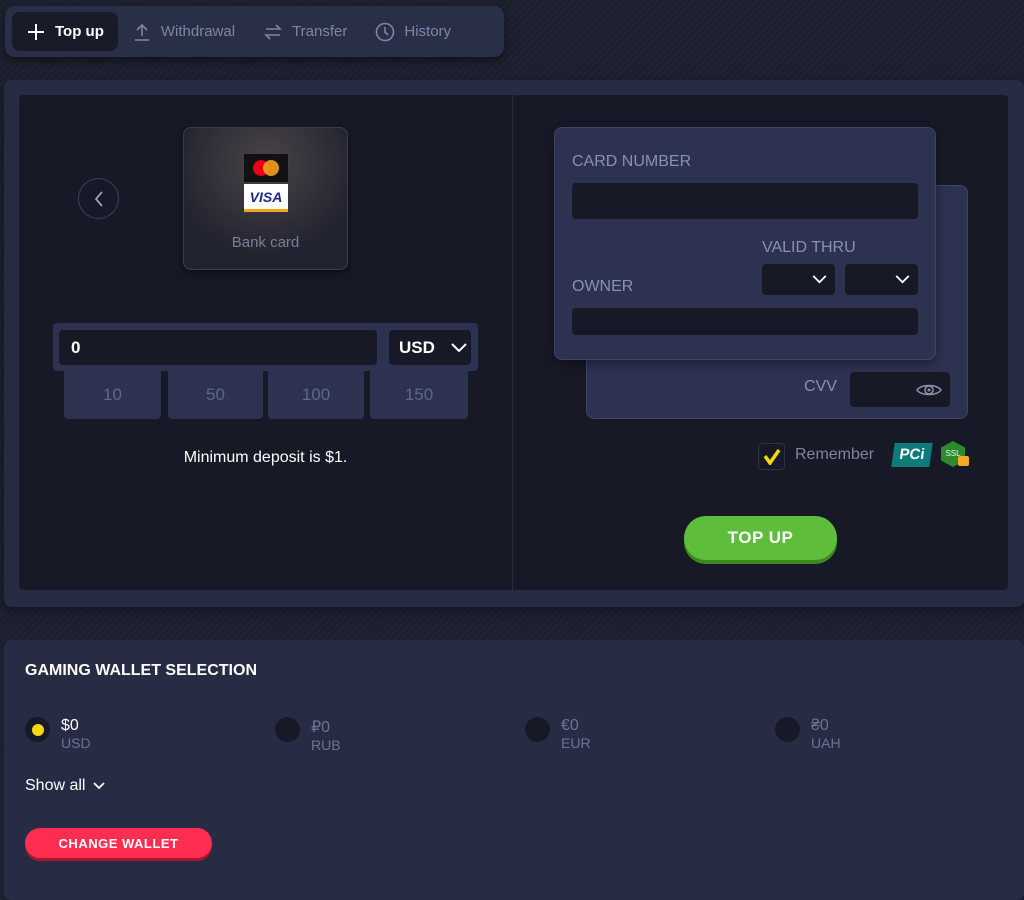 Image resolution: width=1024 pixels, height=900 pixels. Describe the element at coordinates (198, 31) in the screenshot. I see `tab-label: Withdrawal` at that location.